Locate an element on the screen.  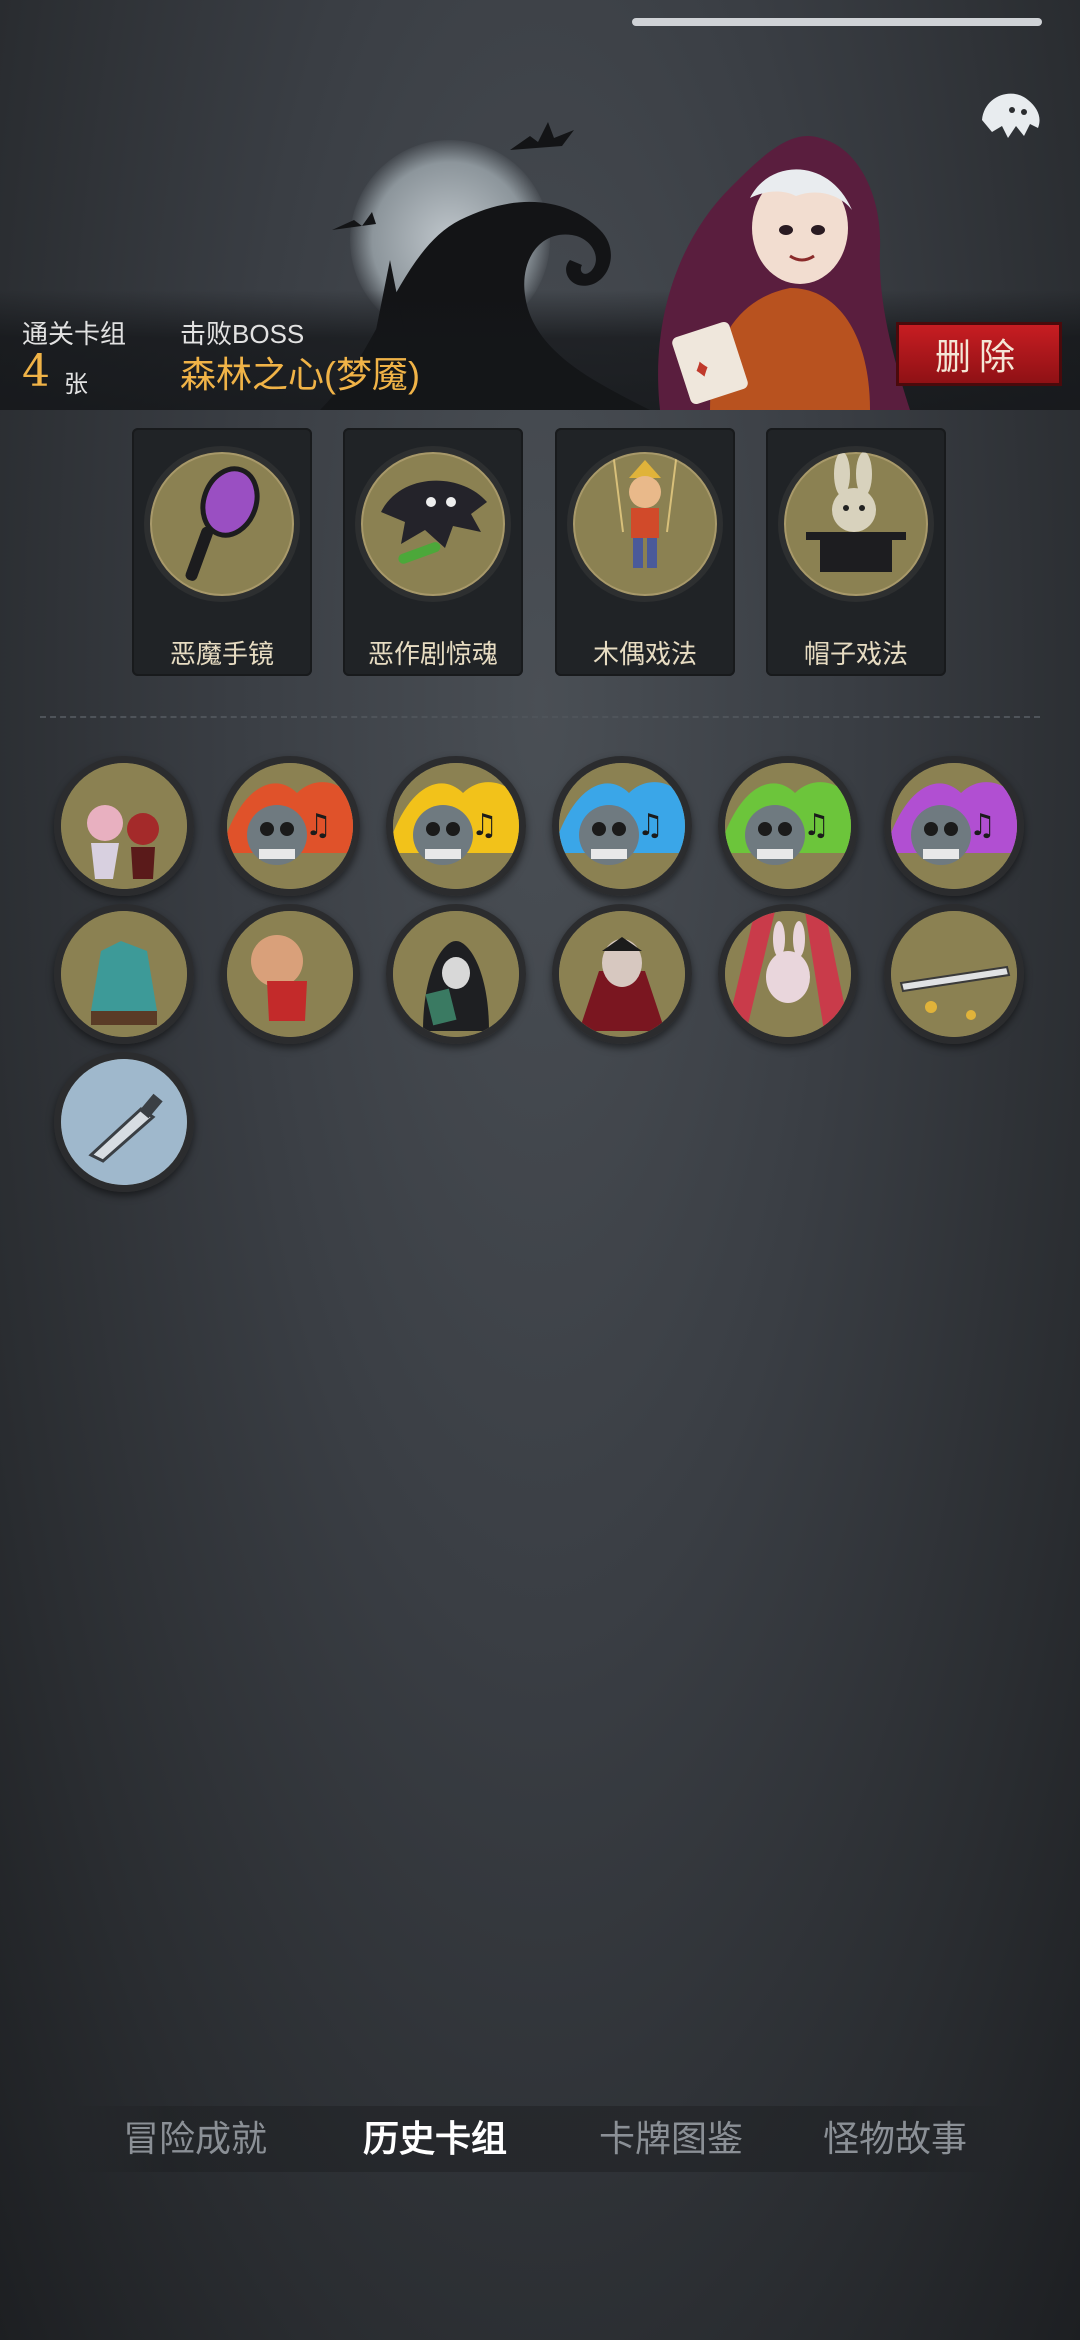
relic-name: 帽子戏法 is located at coordinates (855, 654).